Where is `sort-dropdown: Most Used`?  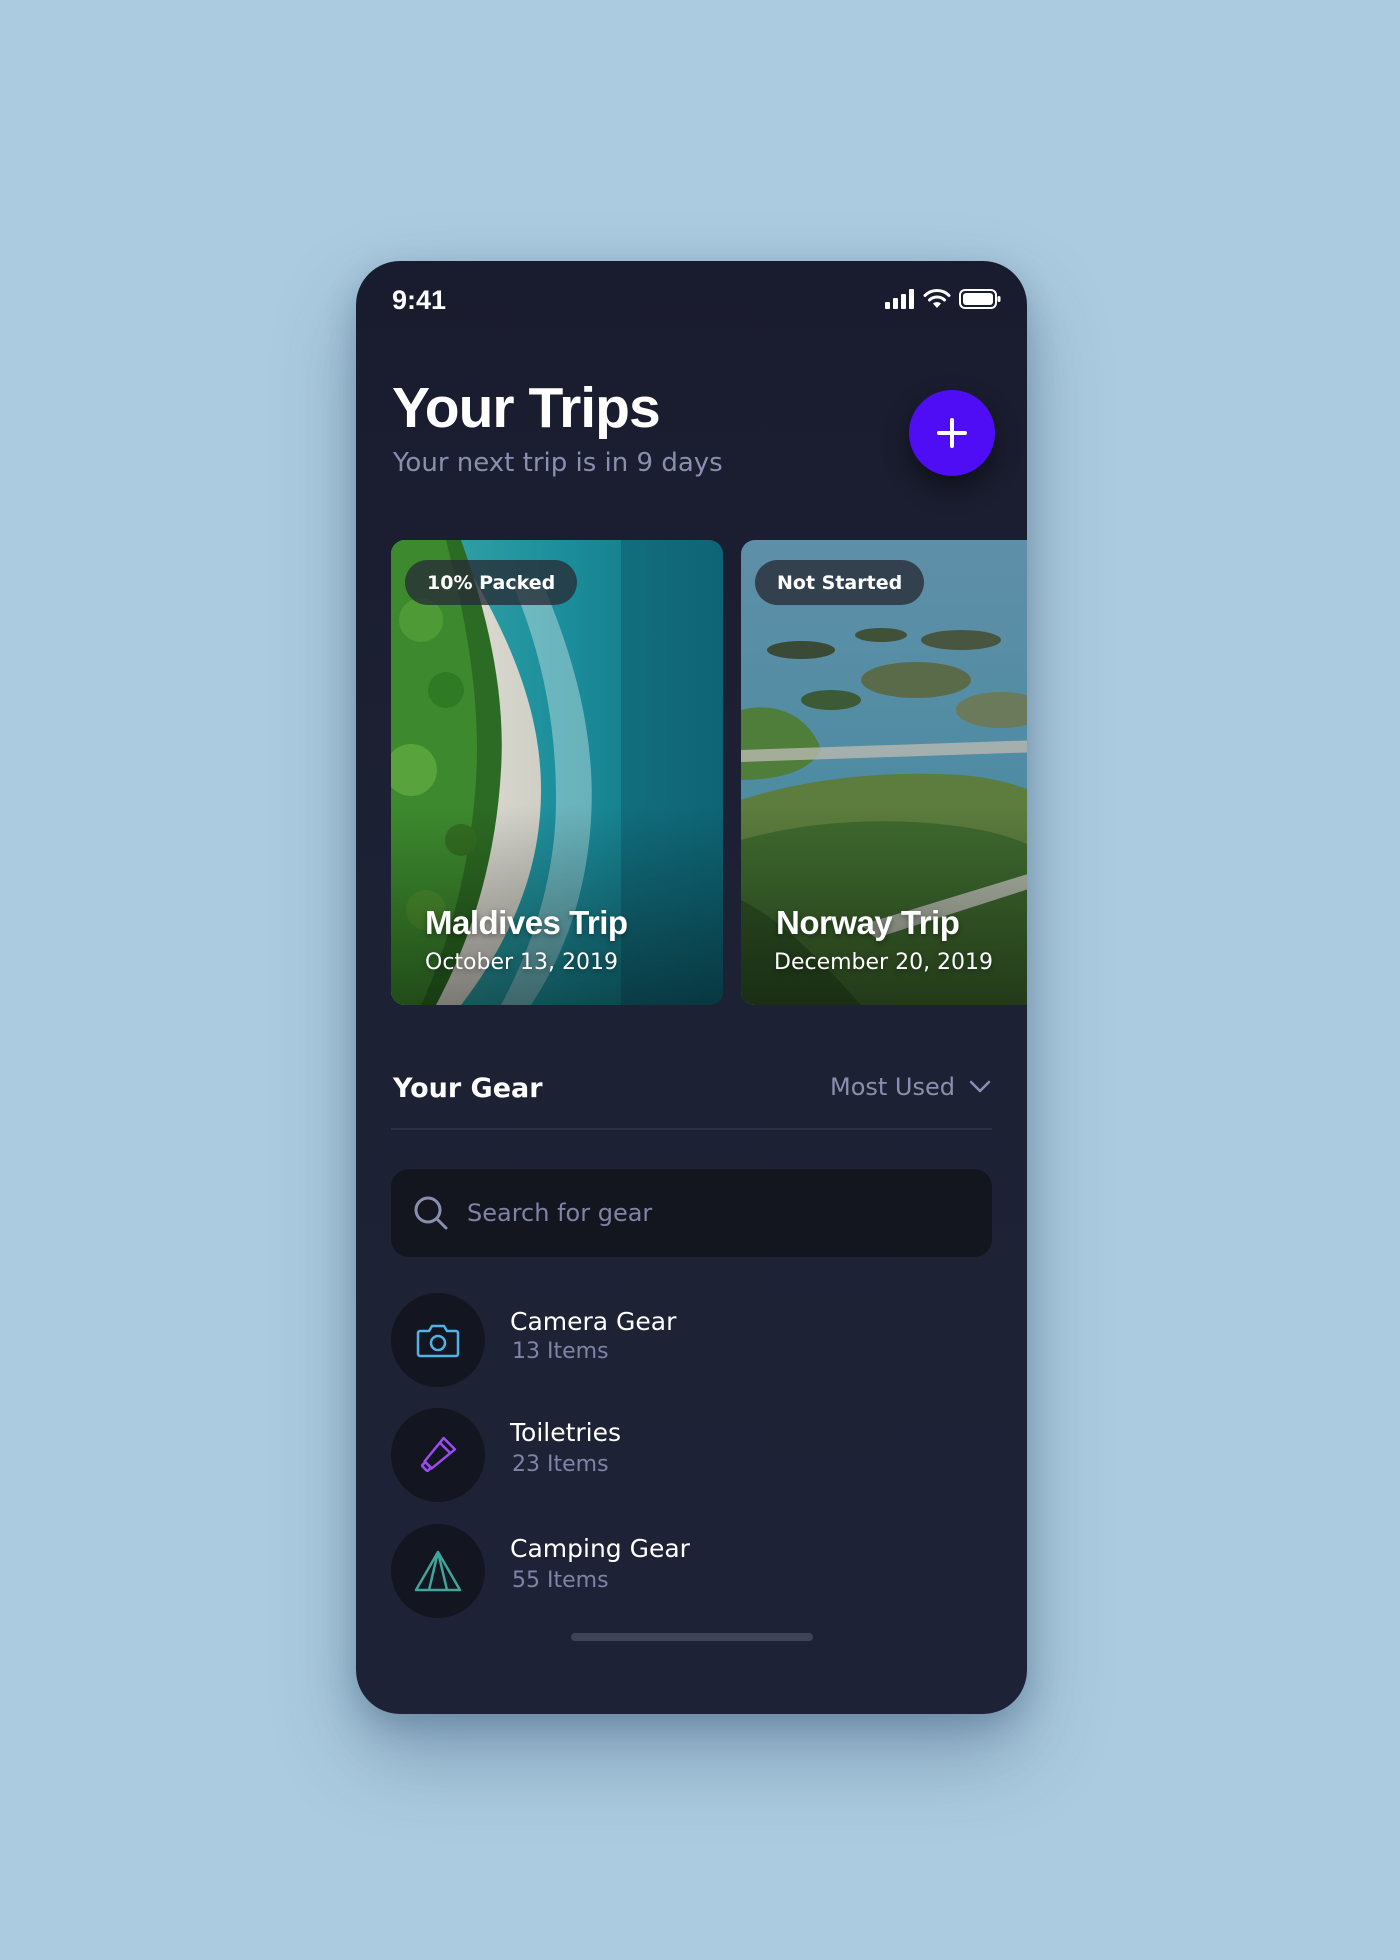 sort-dropdown: Most Used is located at coordinates (910, 1087).